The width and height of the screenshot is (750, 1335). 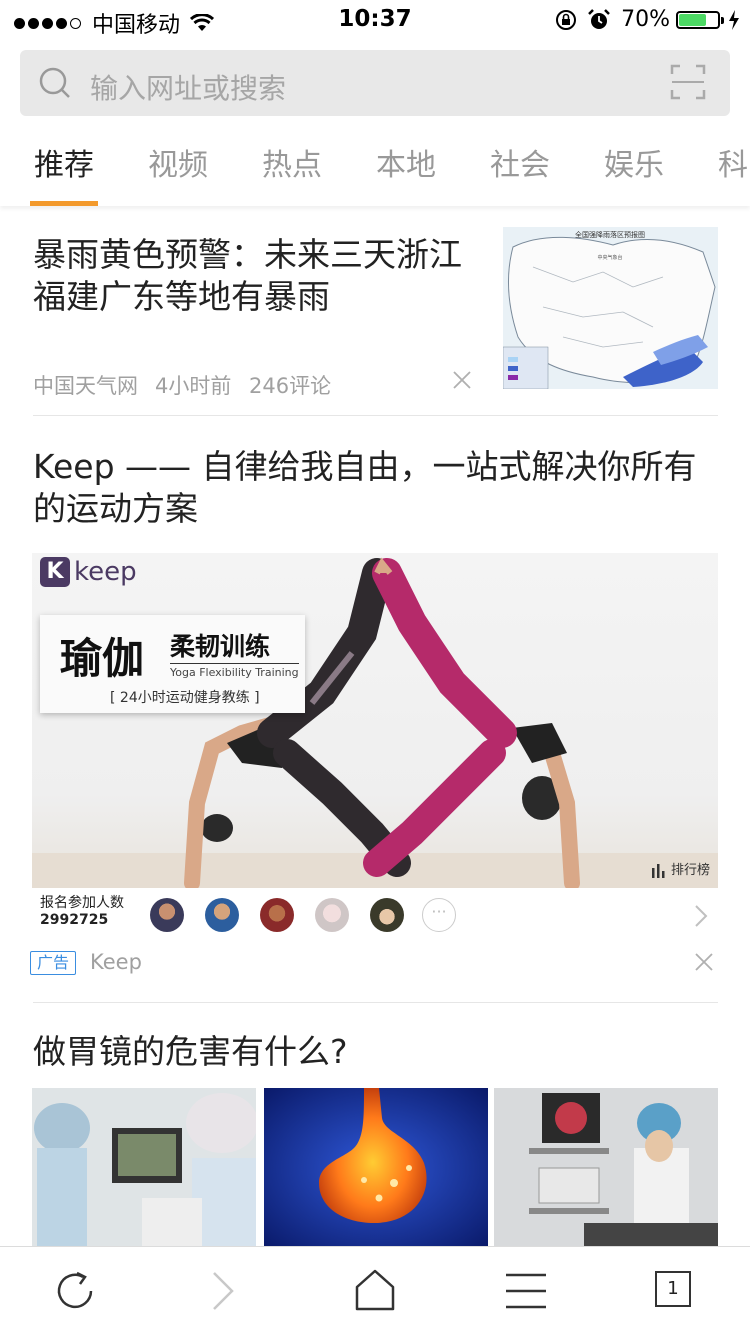 I want to click on battery-percent: 70%, so click(x=645, y=19).